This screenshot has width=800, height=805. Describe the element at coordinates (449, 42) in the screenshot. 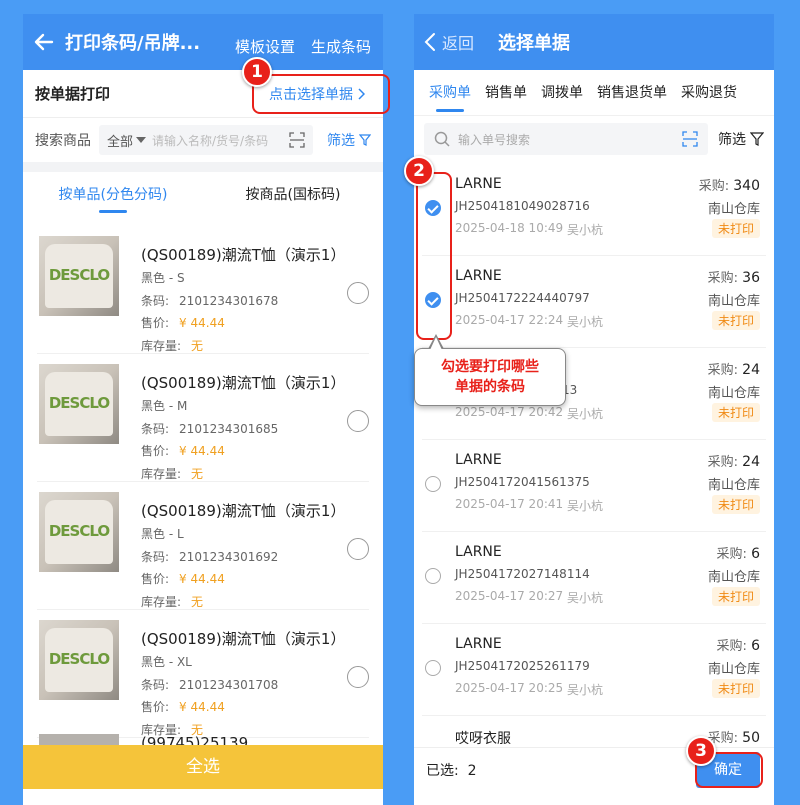

I see `back-button: 返回` at that location.